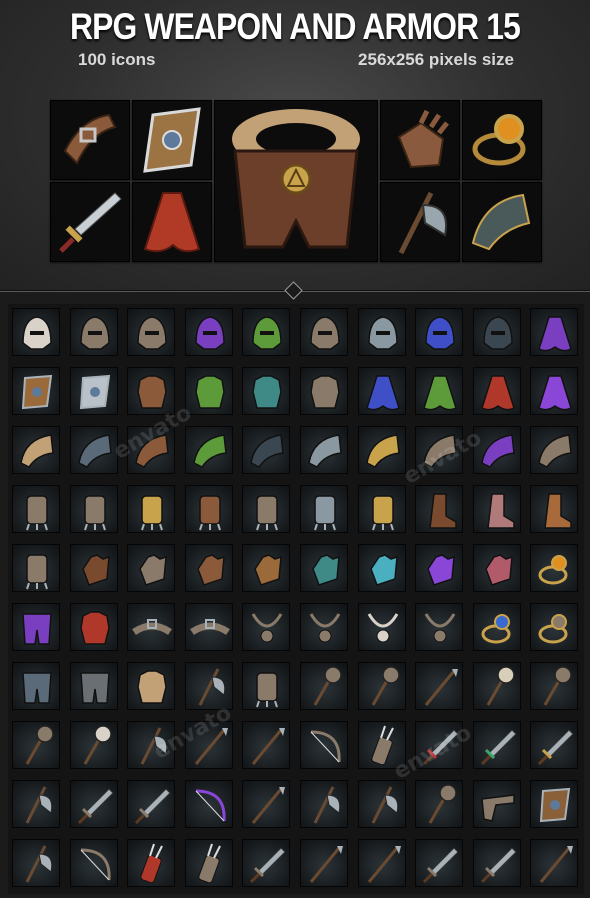  I want to click on teal-glove-icon, so click(326, 570).